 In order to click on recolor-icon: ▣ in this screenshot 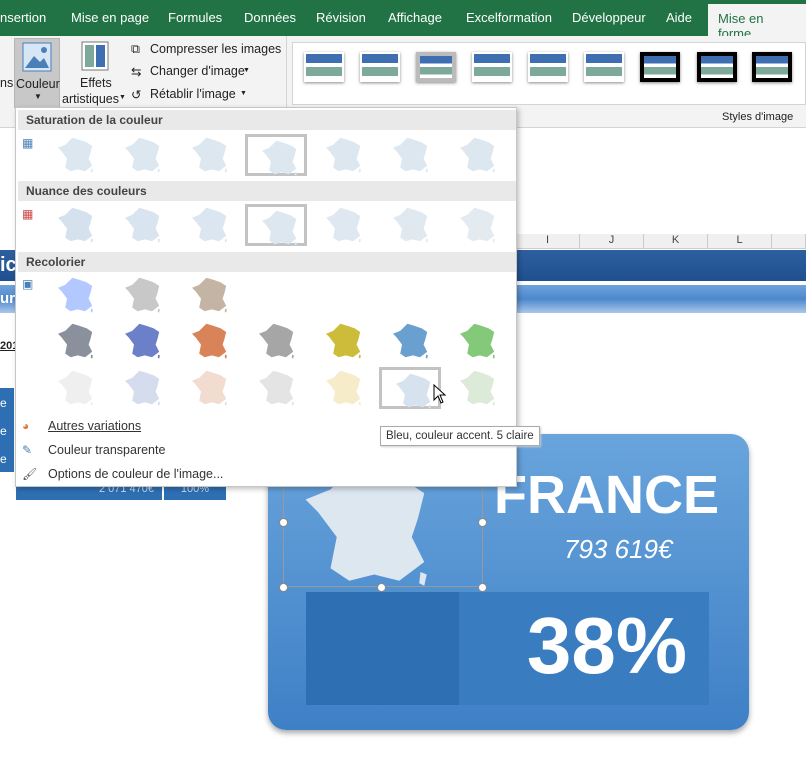, I will do `click(28, 284)`.